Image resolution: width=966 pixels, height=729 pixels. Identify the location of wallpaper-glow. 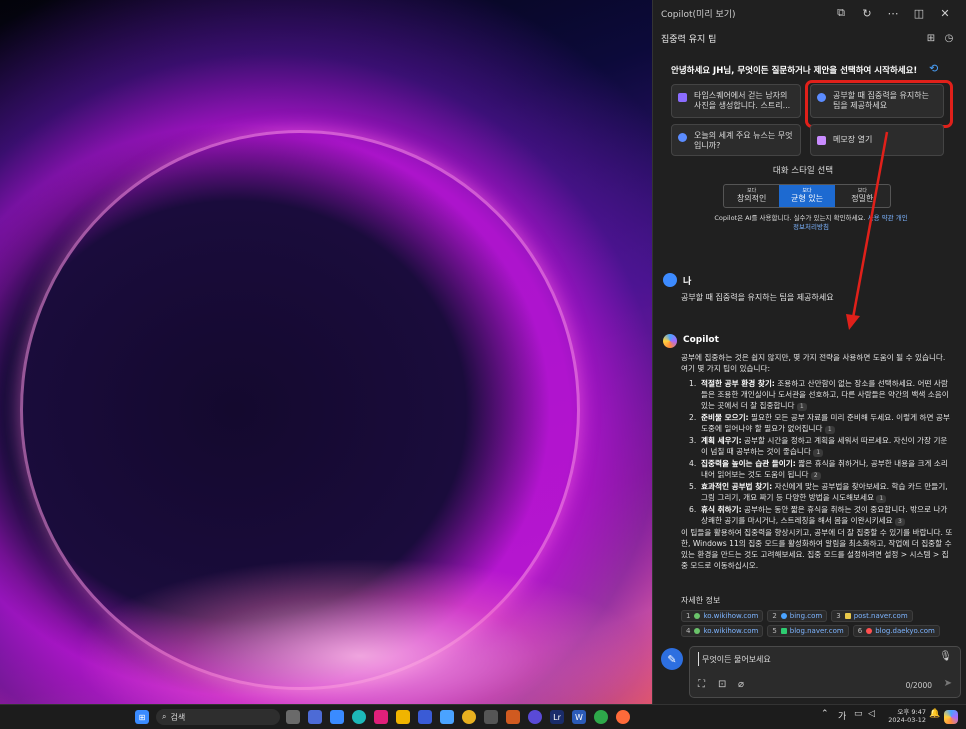
(360, 632).